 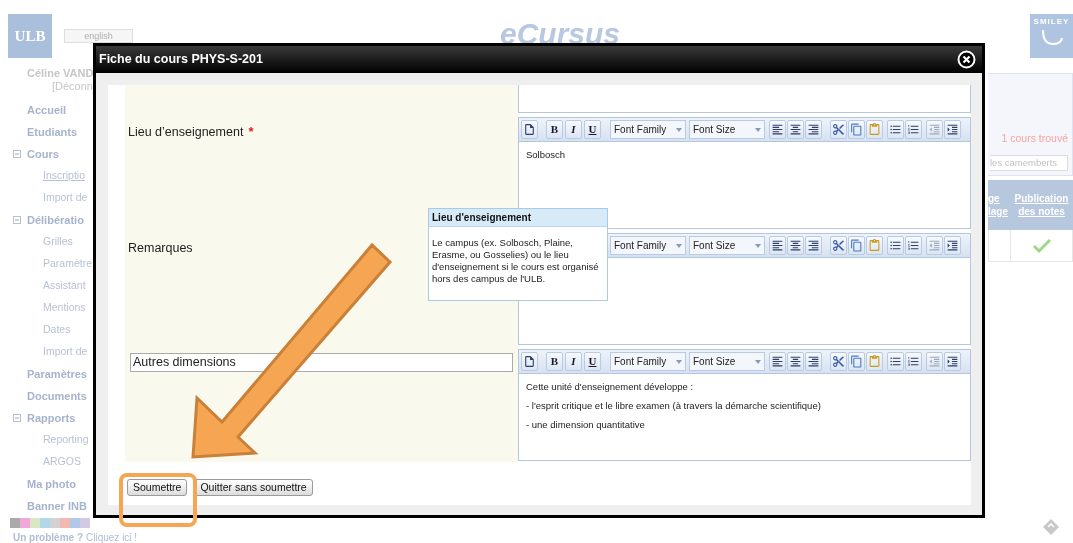 What do you see at coordinates (586, 424) in the screenshot?
I see `editor-text: - une dimension quantitative` at bounding box center [586, 424].